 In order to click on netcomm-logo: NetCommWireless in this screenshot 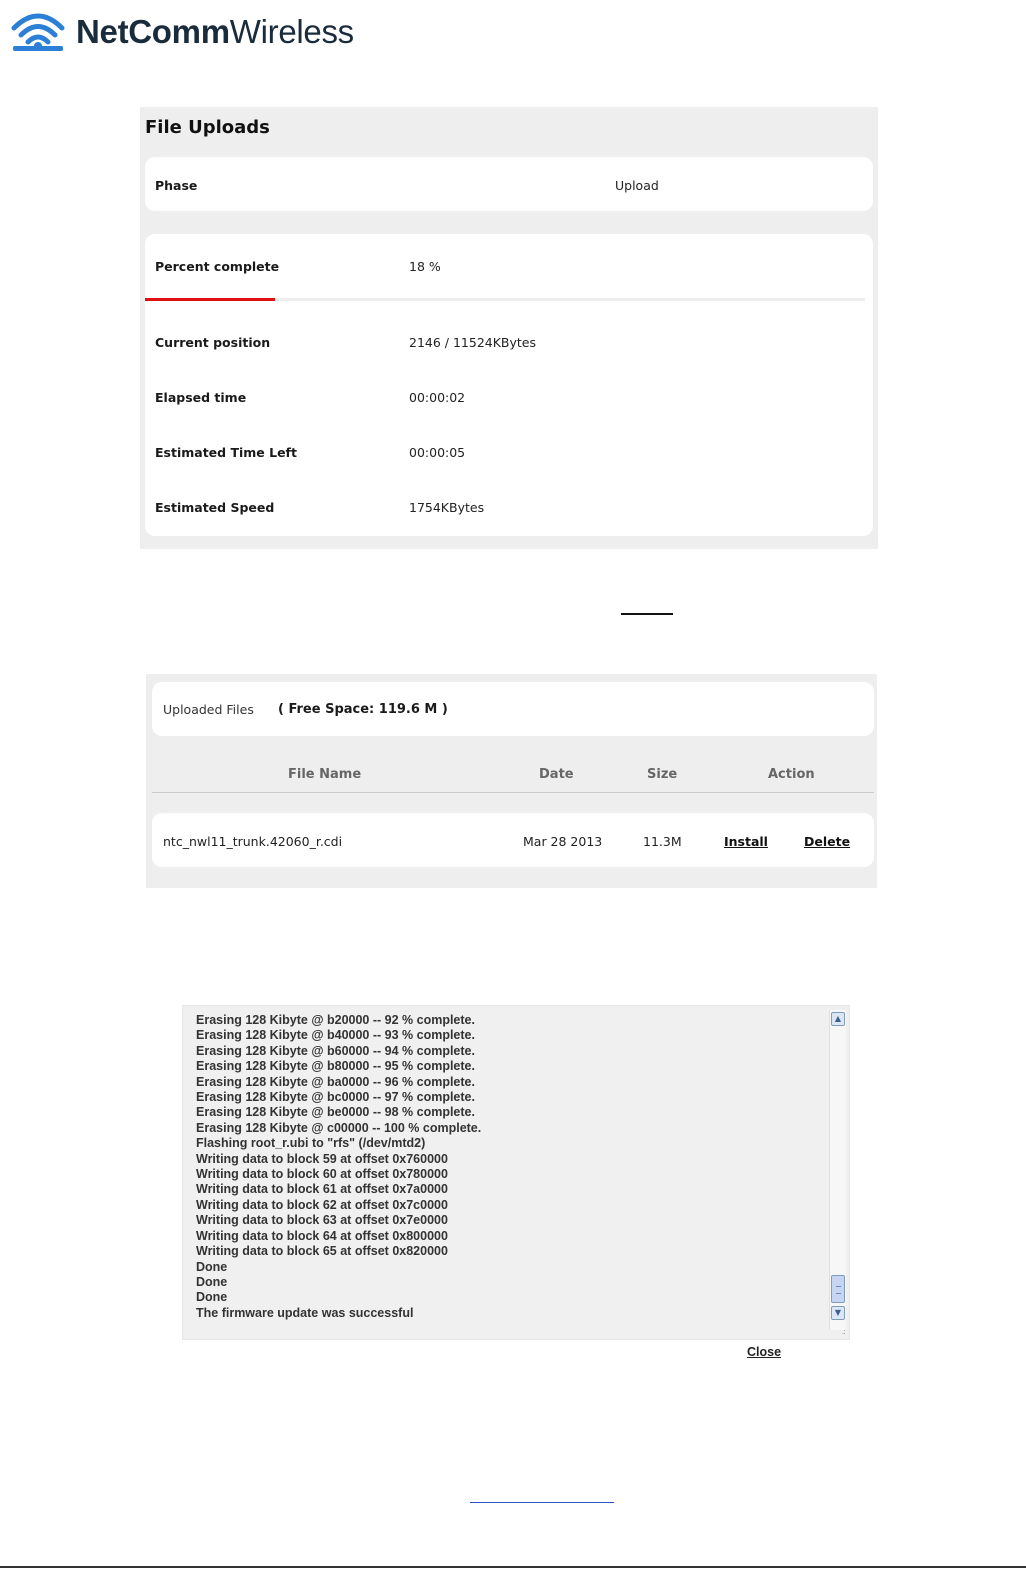, I will do `click(182, 32)`.